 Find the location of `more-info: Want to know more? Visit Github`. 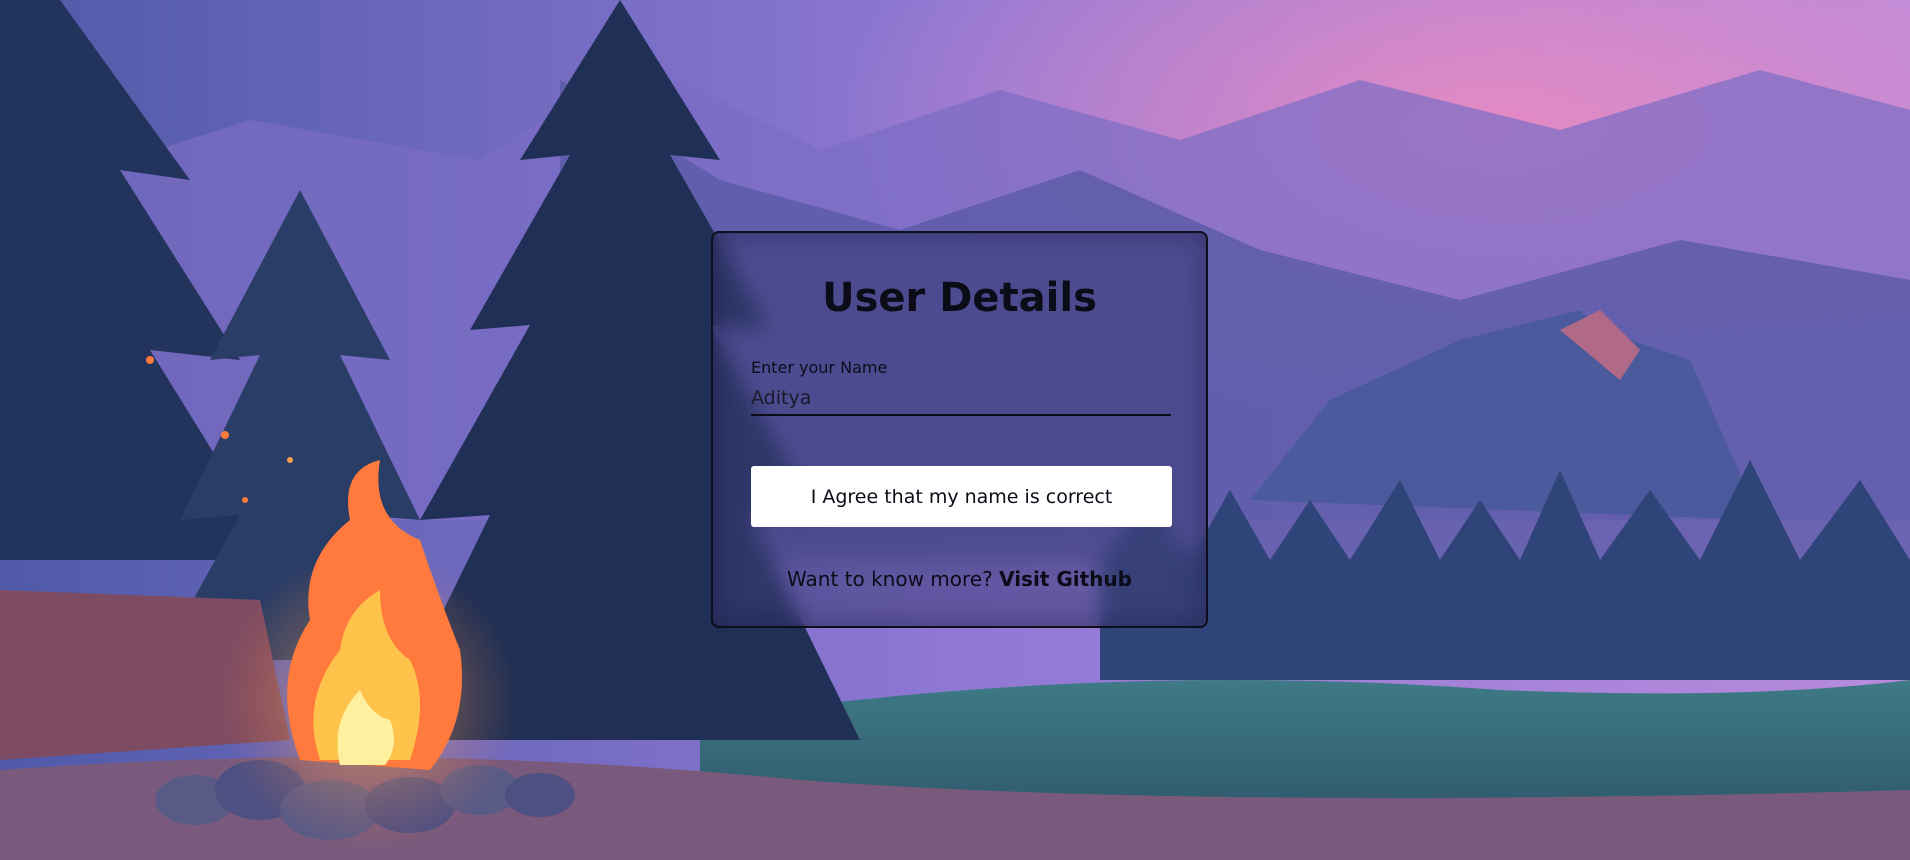

more-info: Want to know more? Visit Github is located at coordinates (959, 579).